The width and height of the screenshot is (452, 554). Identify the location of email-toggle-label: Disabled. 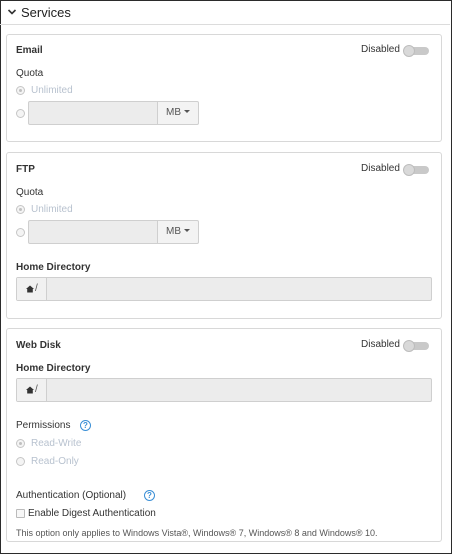
(380, 49).